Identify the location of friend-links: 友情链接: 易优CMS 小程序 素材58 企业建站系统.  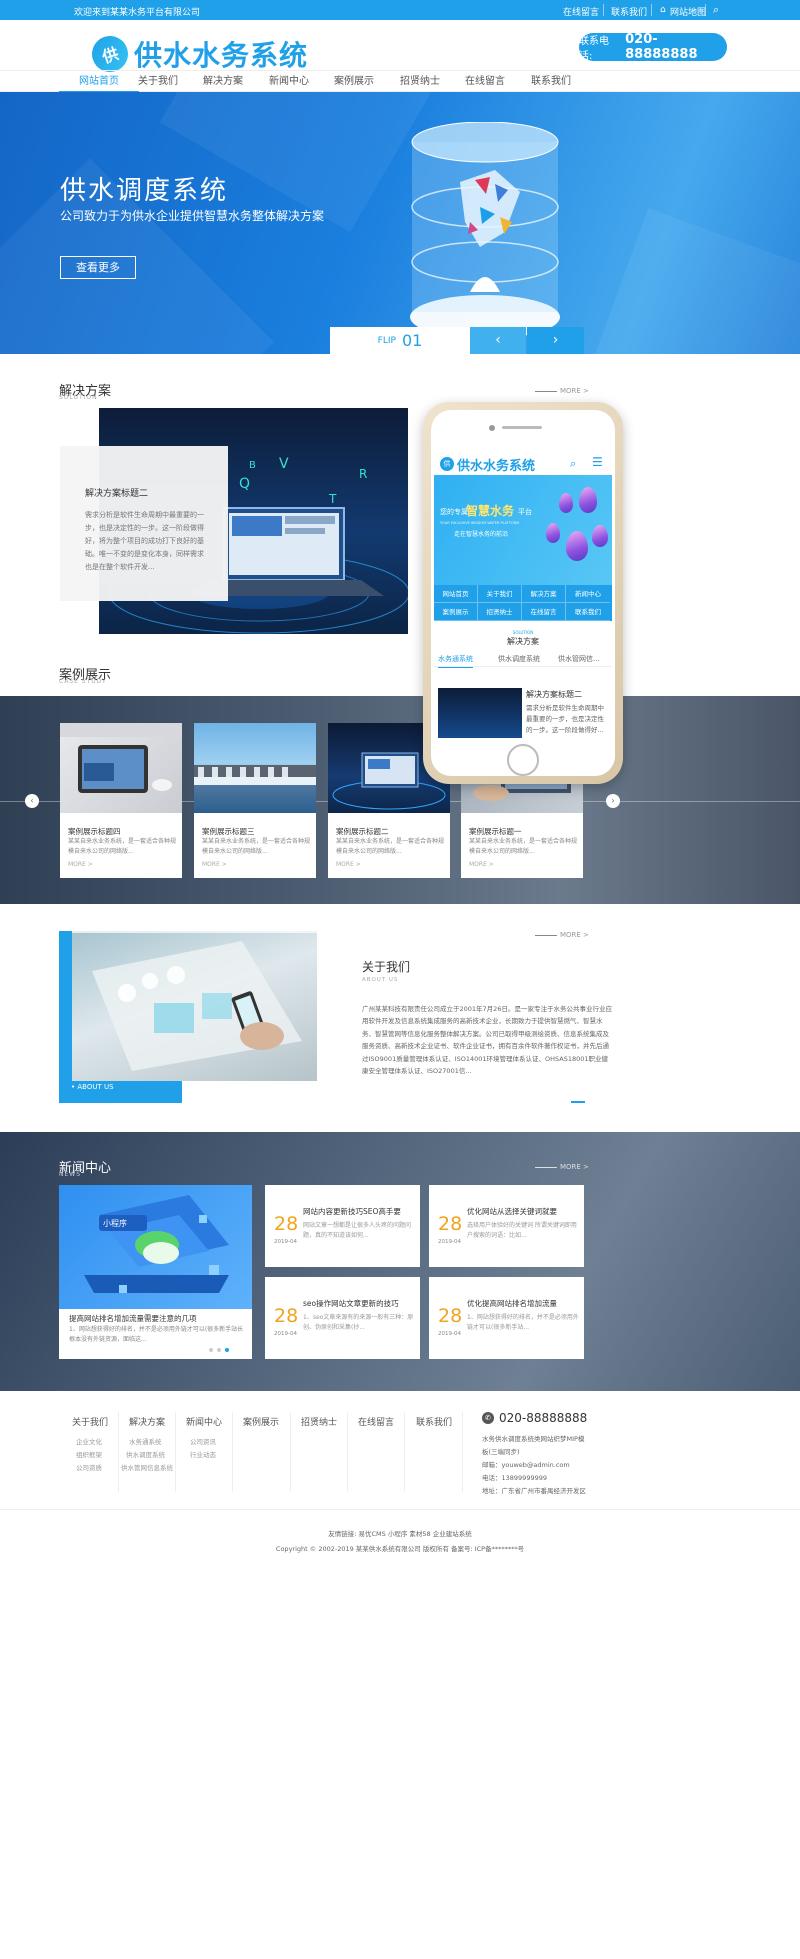
(400, 1533).